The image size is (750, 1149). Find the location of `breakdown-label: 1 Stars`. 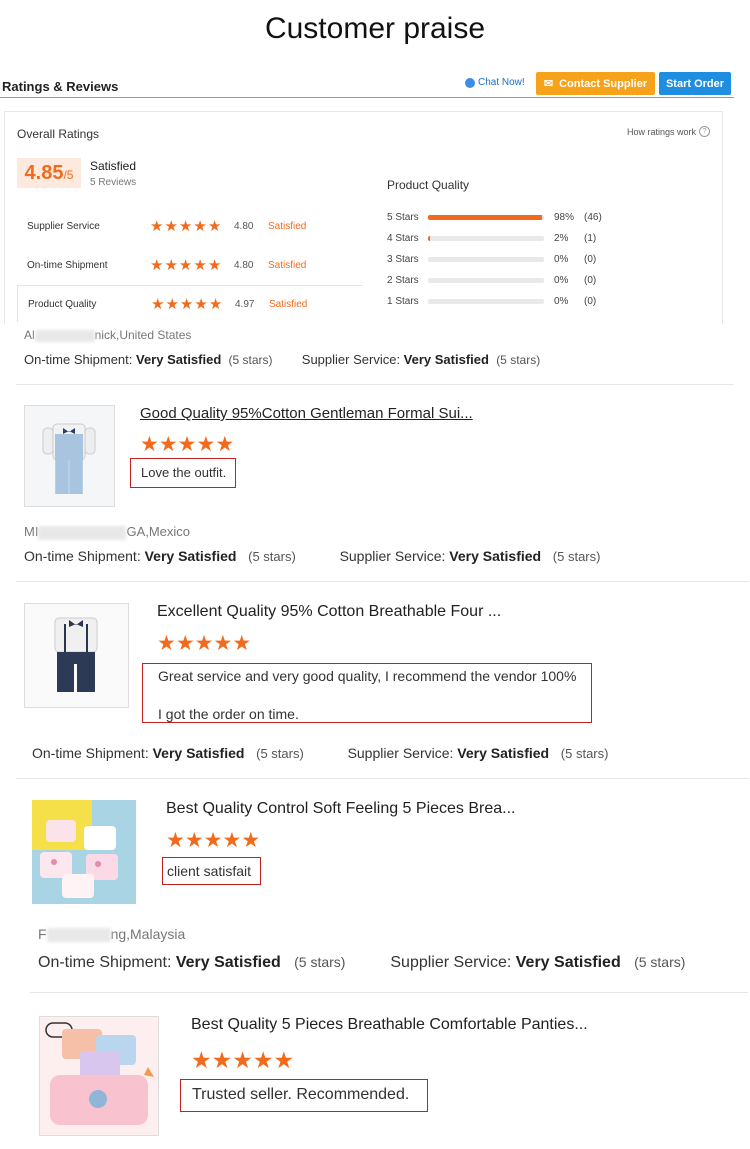

breakdown-label: 1 Stars is located at coordinates (403, 301).